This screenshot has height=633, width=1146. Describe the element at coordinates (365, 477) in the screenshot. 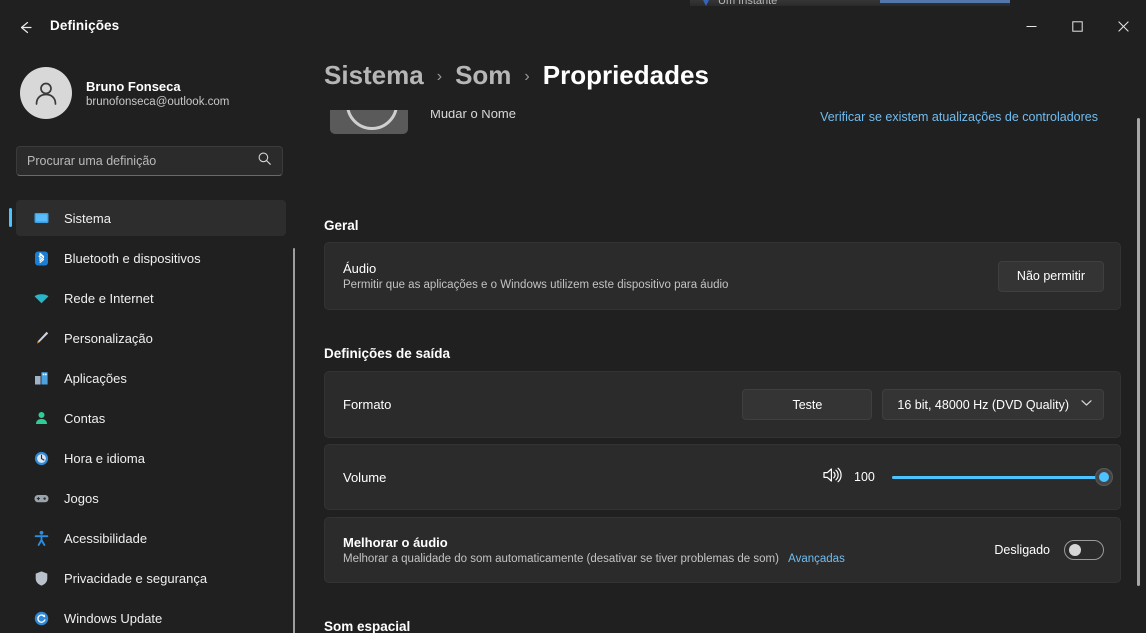

I see `volume-title: Volume` at that location.